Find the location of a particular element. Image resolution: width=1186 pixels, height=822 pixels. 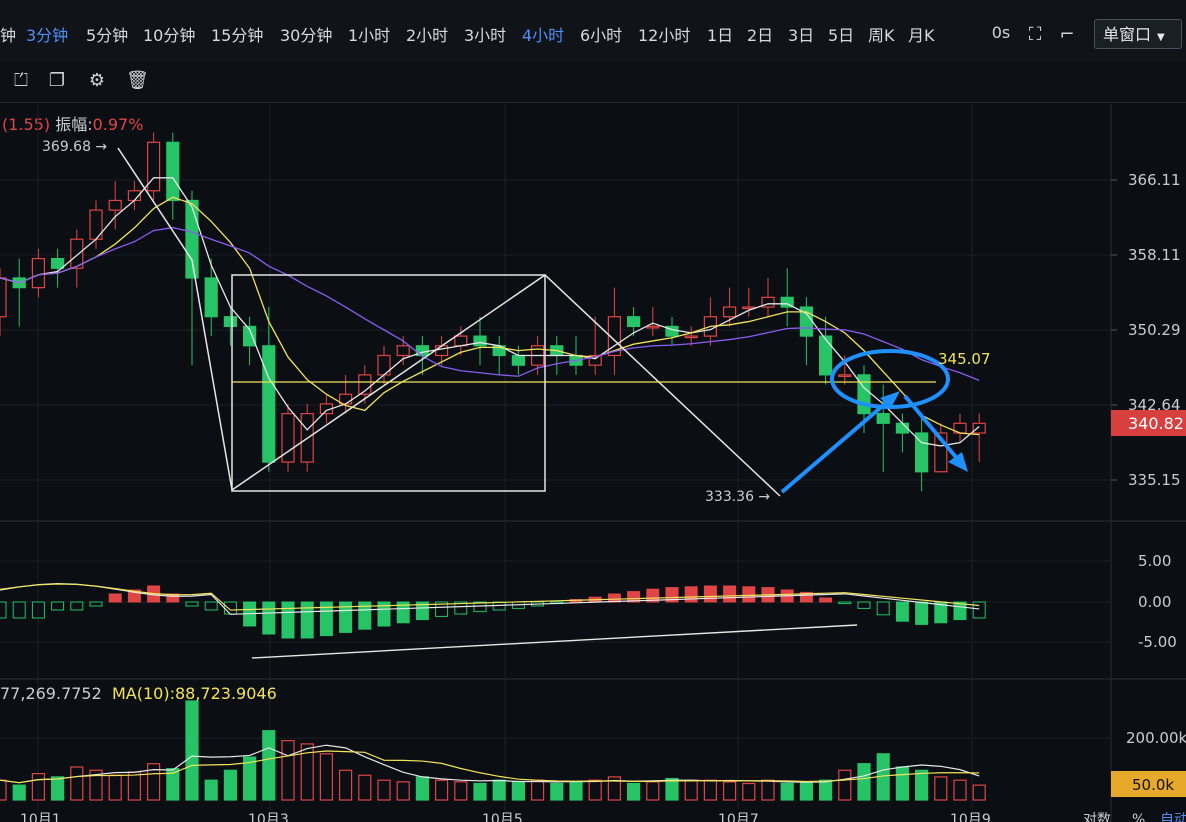

timeframe-13: 2日 is located at coordinates (760, 34).